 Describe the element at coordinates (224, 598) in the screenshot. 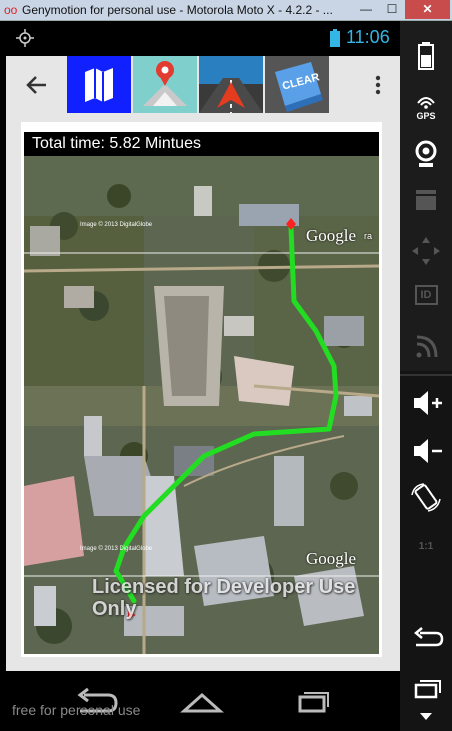

I see `developer-license-watermark: Licensed for Developer Use Only` at that location.